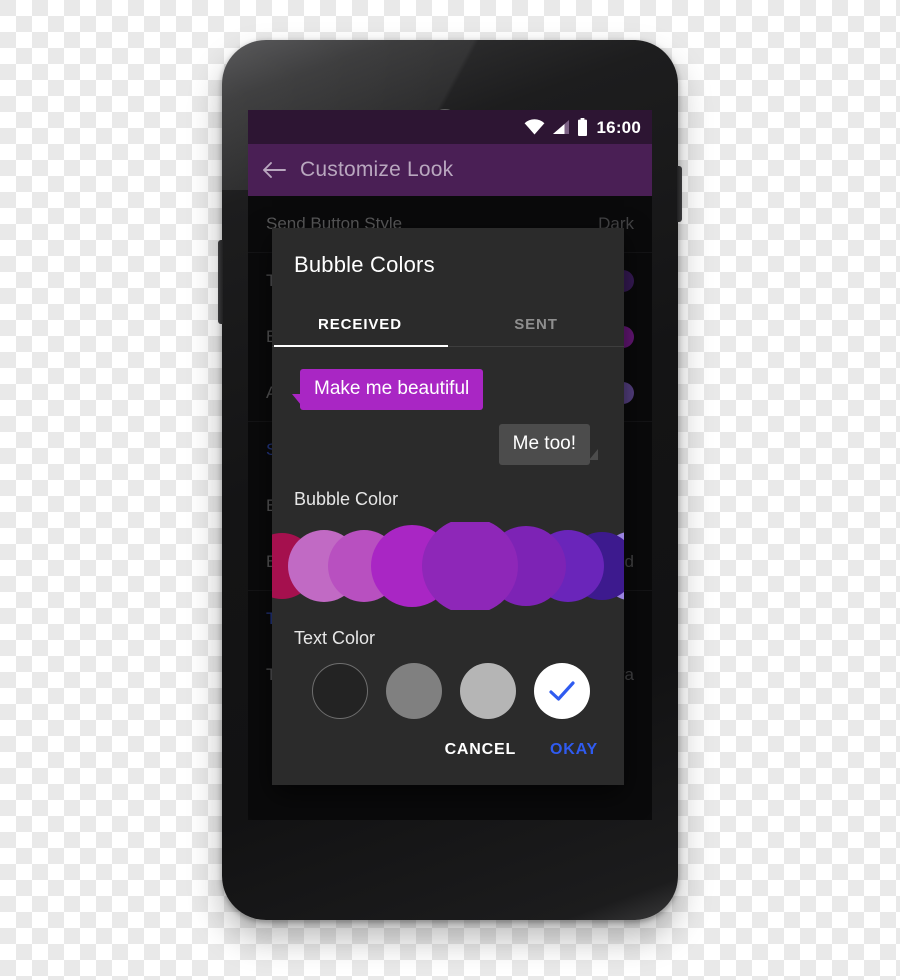 The image size is (900, 980). I want to click on status-bar-clock: 16:00, so click(618, 127).